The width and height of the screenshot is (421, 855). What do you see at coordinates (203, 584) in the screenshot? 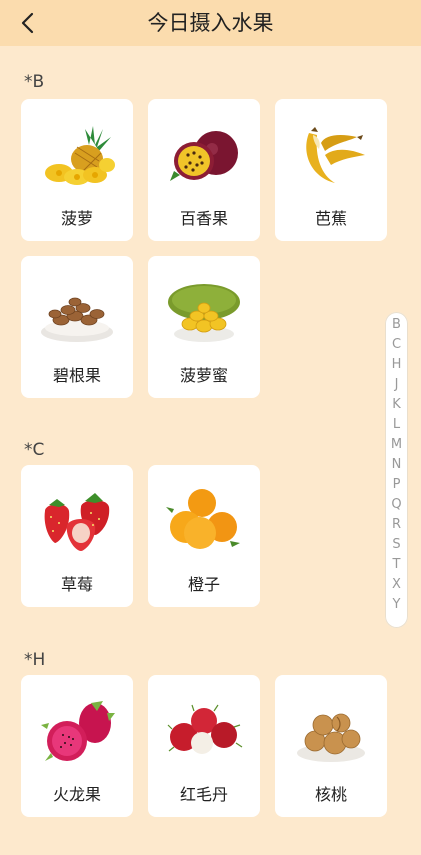
I see `fruit-label: 橙子` at bounding box center [203, 584].